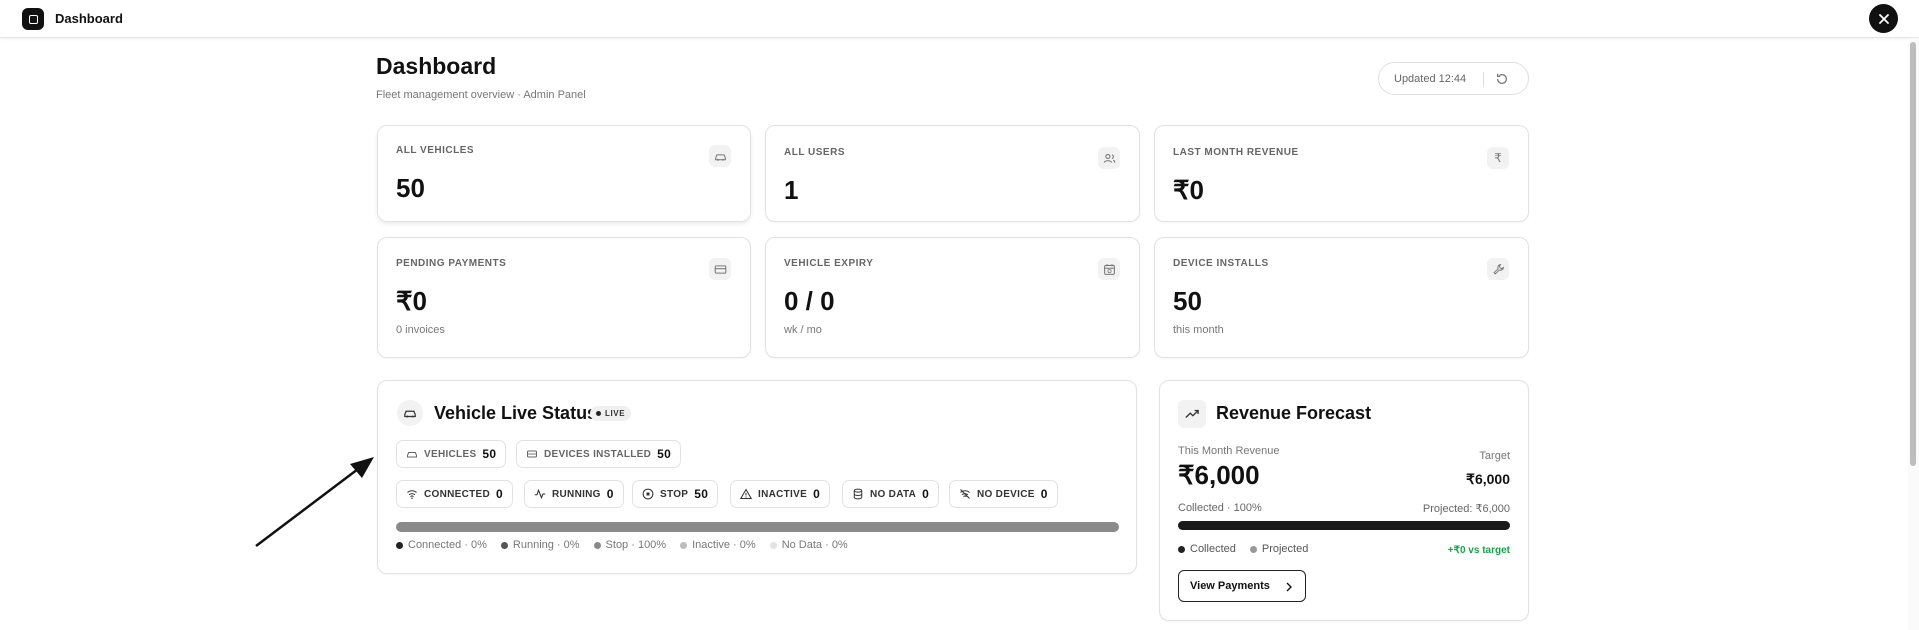  I want to click on stat-subtext: wk / mo, so click(803, 330).